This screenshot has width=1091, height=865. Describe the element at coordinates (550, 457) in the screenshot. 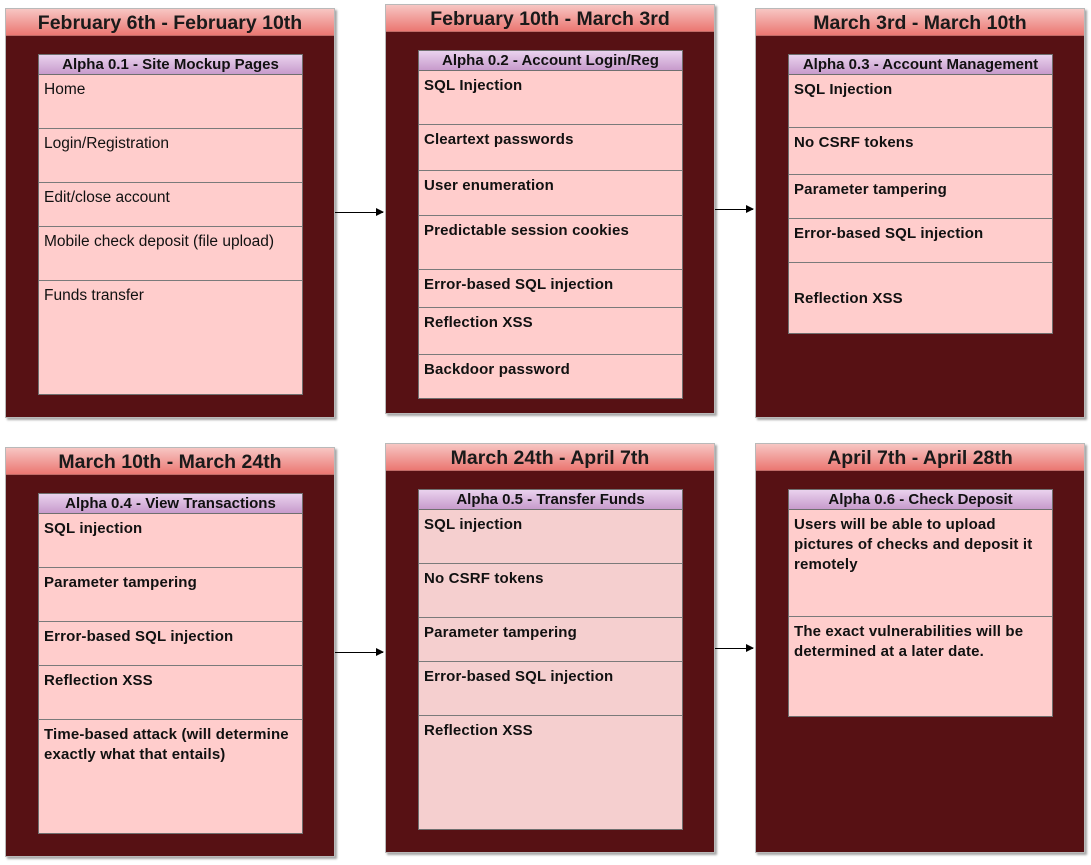

I see `phase-title: March 24th - April 7th` at that location.